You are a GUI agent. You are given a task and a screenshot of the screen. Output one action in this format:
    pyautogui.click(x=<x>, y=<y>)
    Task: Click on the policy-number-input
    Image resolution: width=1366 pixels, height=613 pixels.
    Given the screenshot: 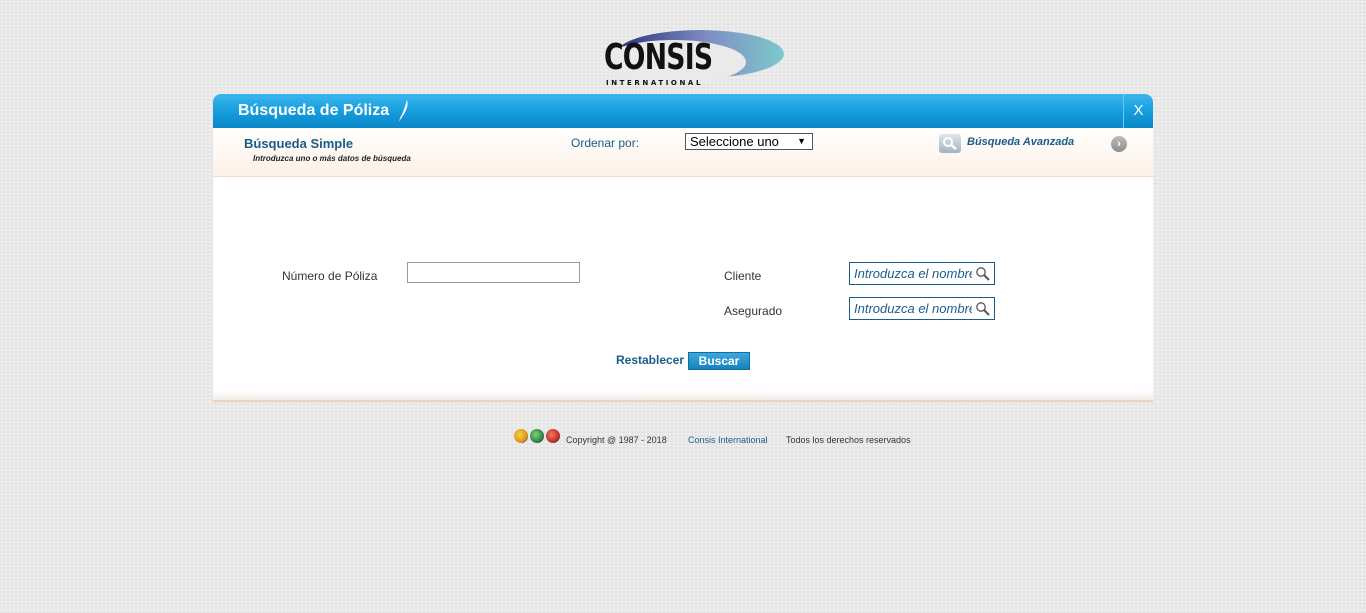 What is the action you would take?
    pyautogui.click(x=493, y=272)
    